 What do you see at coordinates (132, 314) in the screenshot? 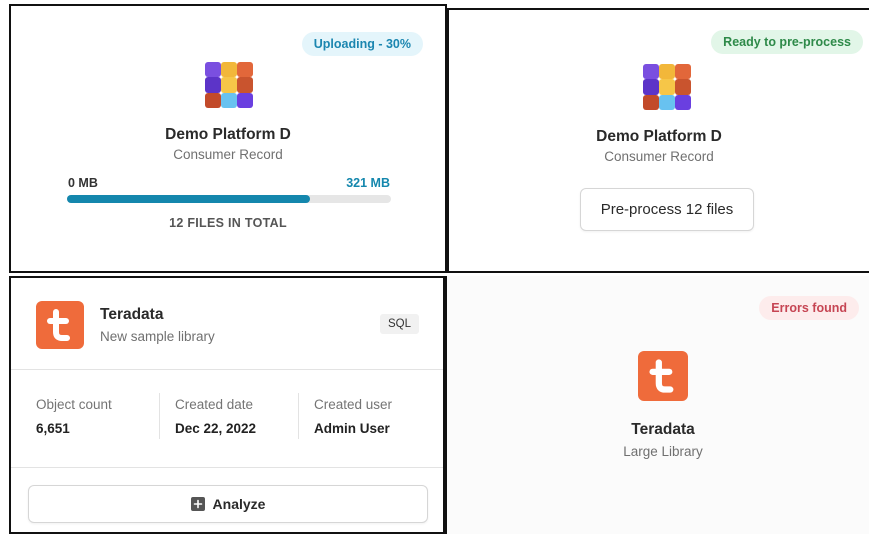
I see `library-title: Teradata` at bounding box center [132, 314].